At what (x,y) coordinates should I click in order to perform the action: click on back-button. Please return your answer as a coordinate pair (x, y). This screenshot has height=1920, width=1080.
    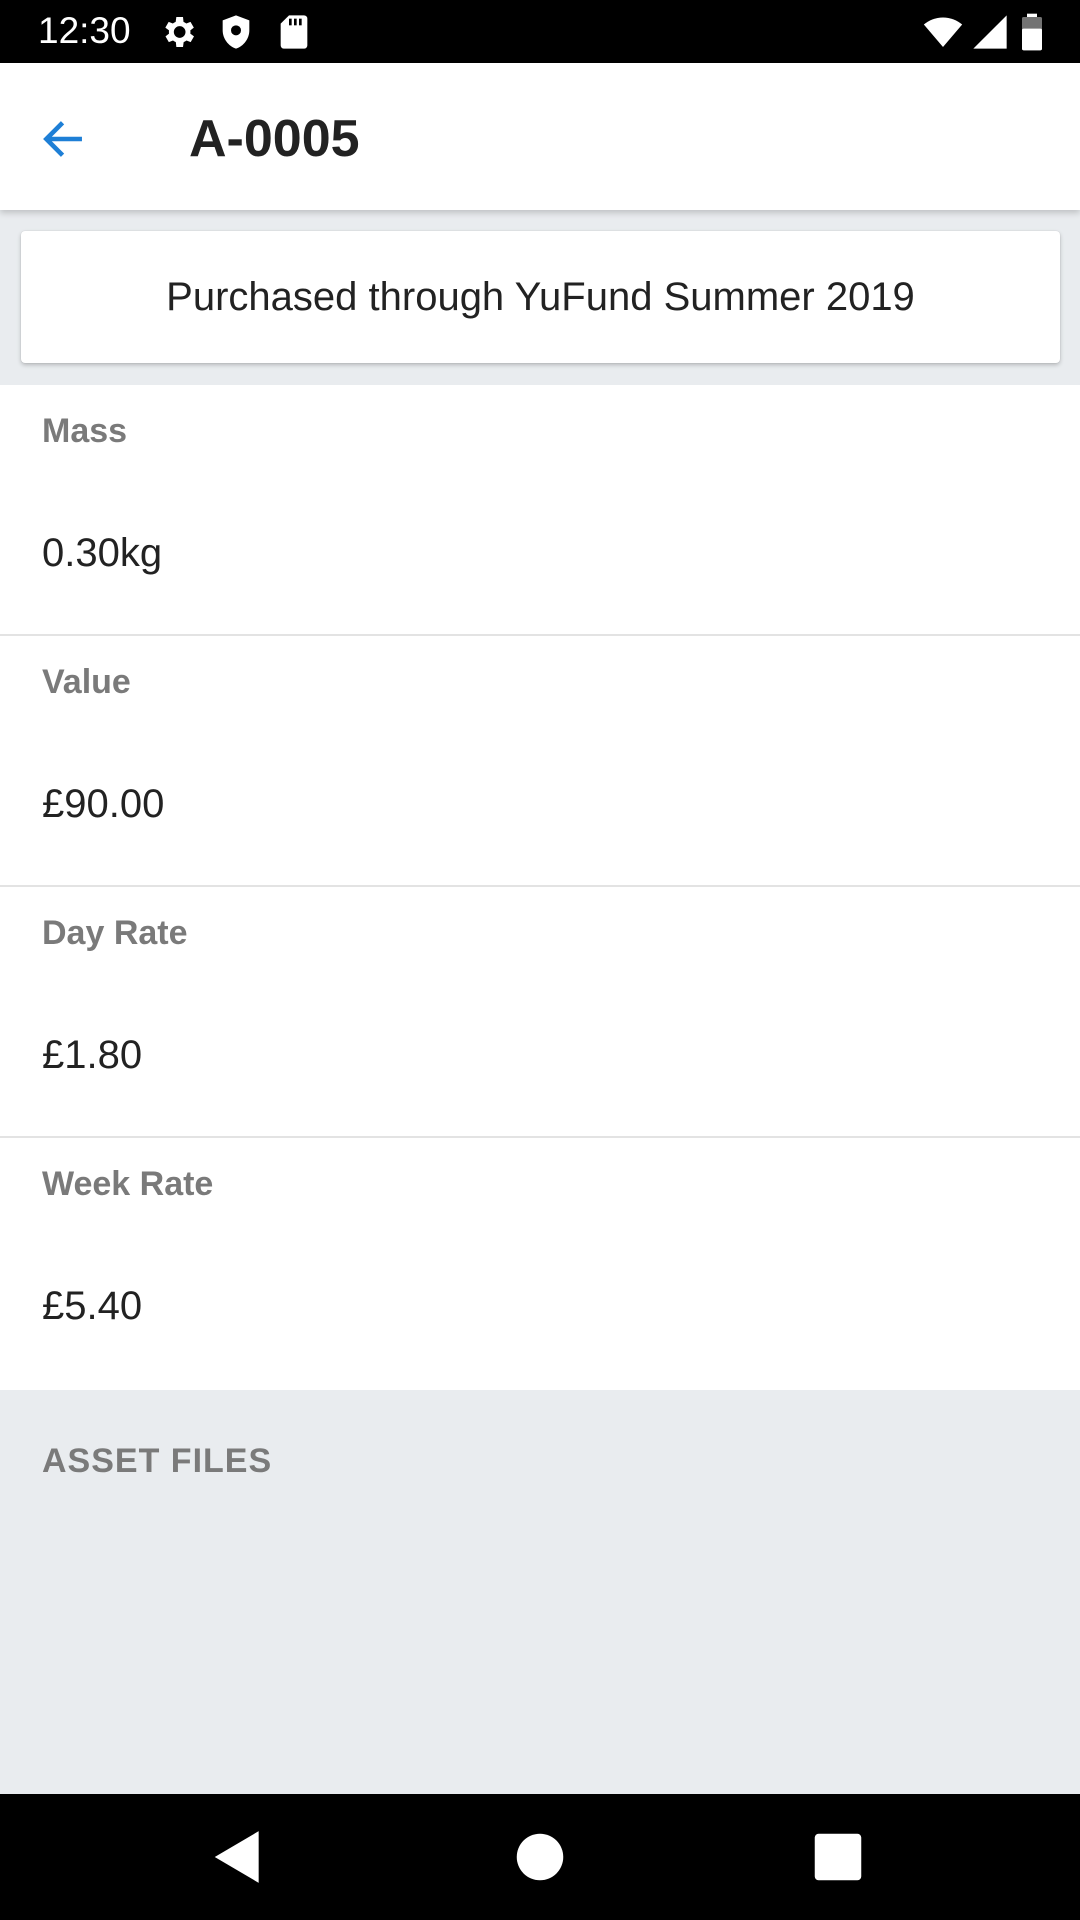
    Looking at the image, I should click on (63, 139).